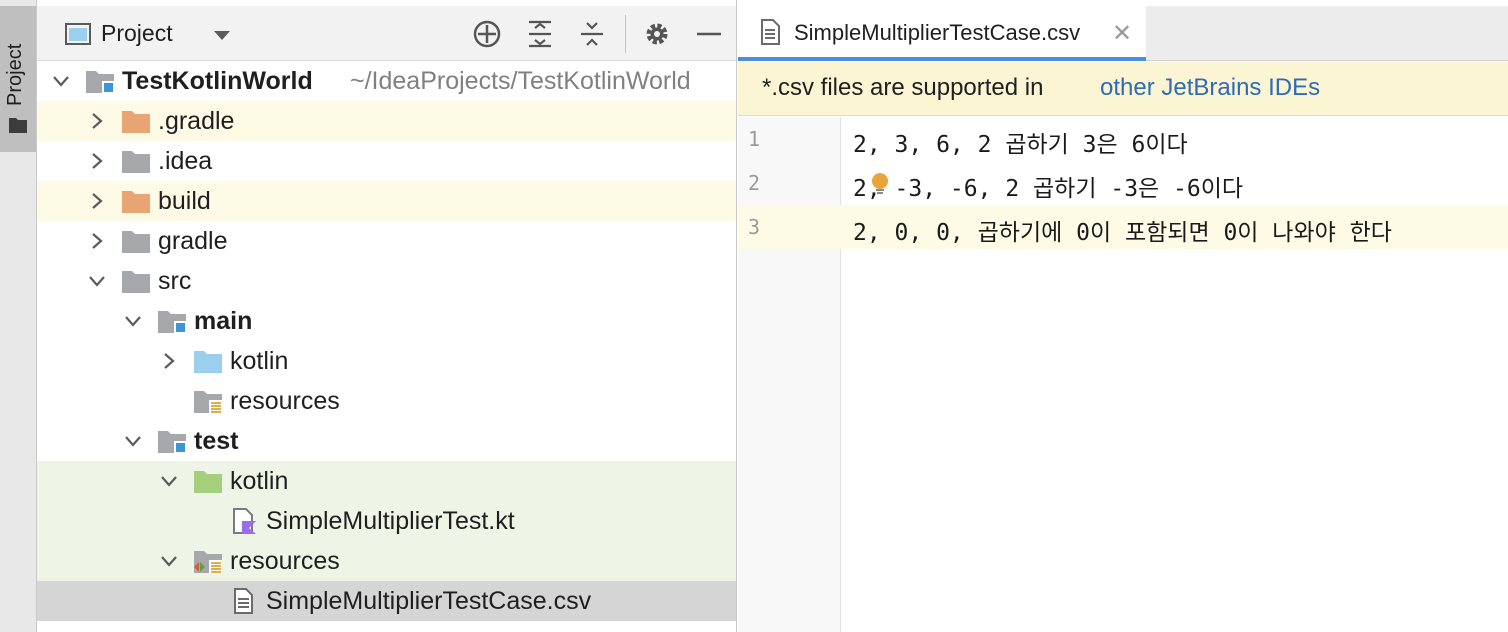 The height and width of the screenshot is (632, 1508). What do you see at coordinates (208, 361) in the screenshot?
I see `source-folder-icon` at bounding box center [208, 361].